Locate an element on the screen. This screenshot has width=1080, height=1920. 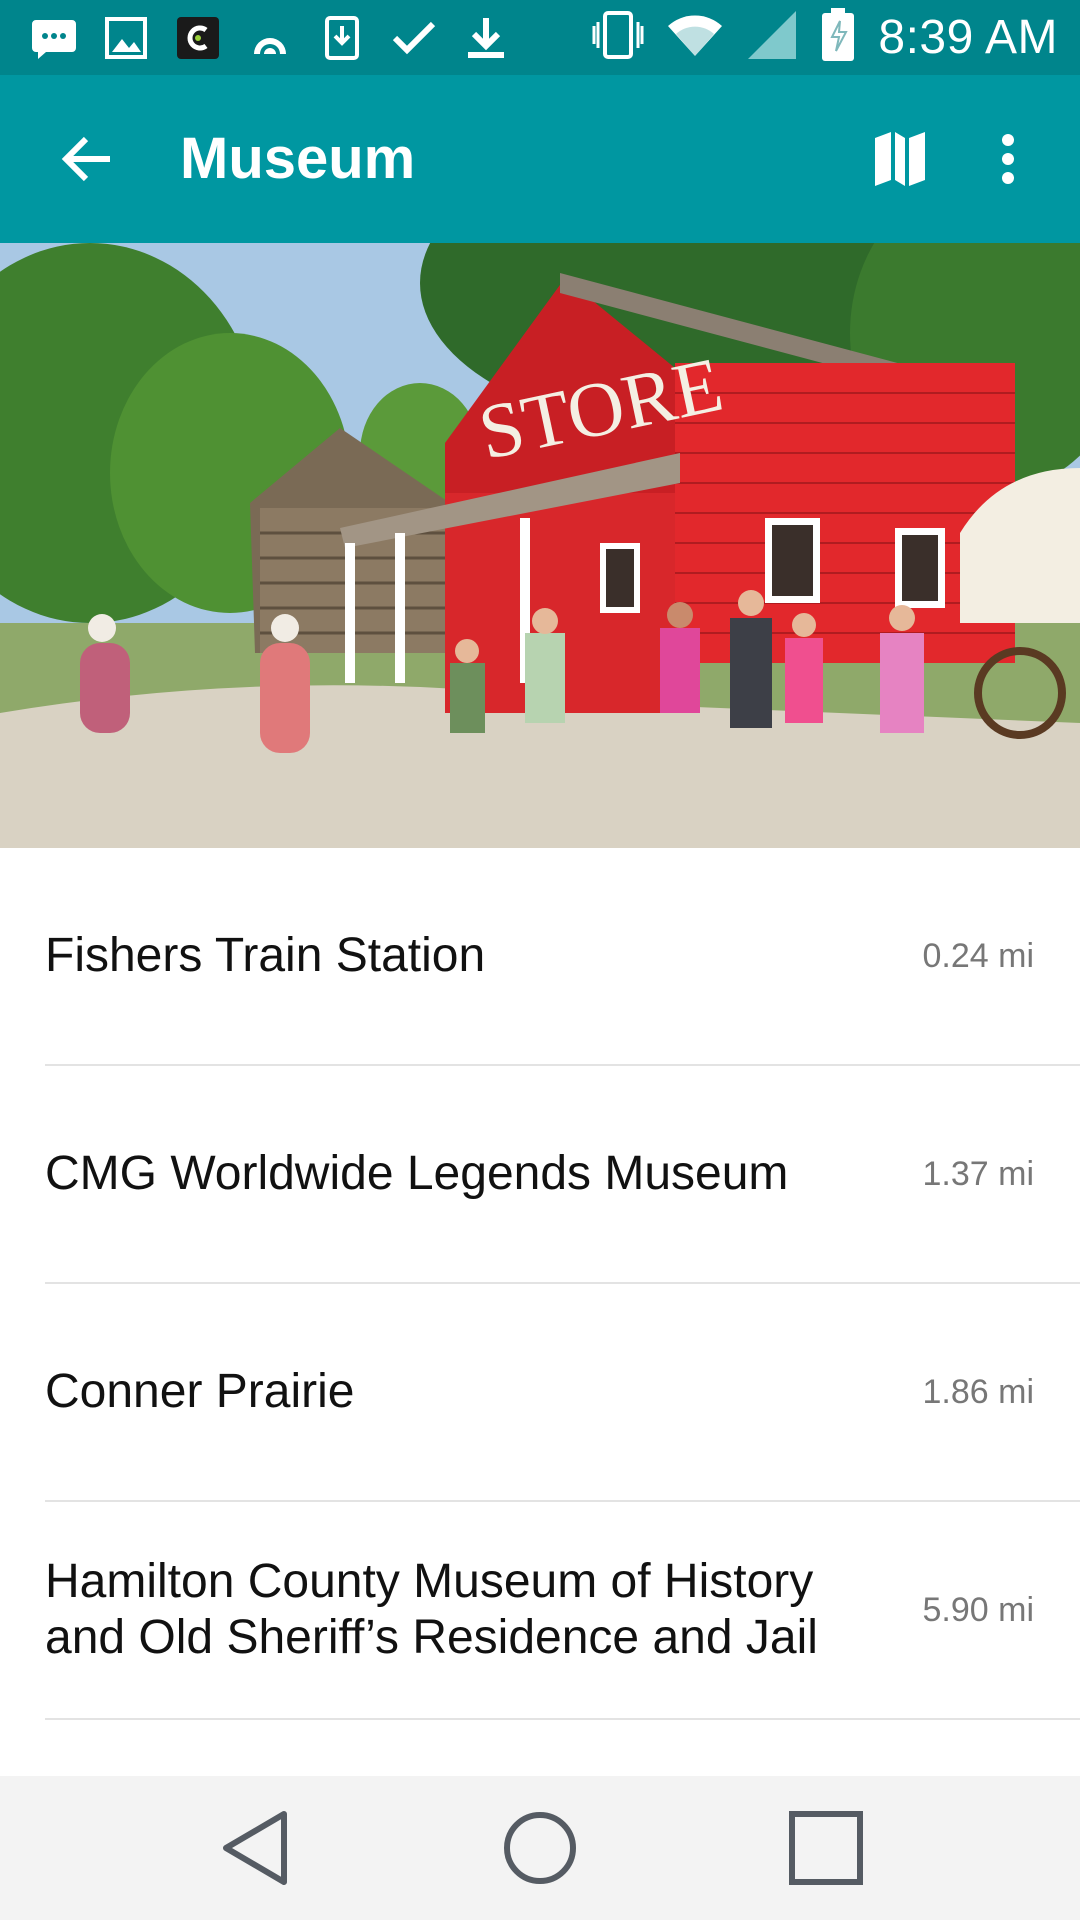
download-icon is located at coordinates (486, 38).